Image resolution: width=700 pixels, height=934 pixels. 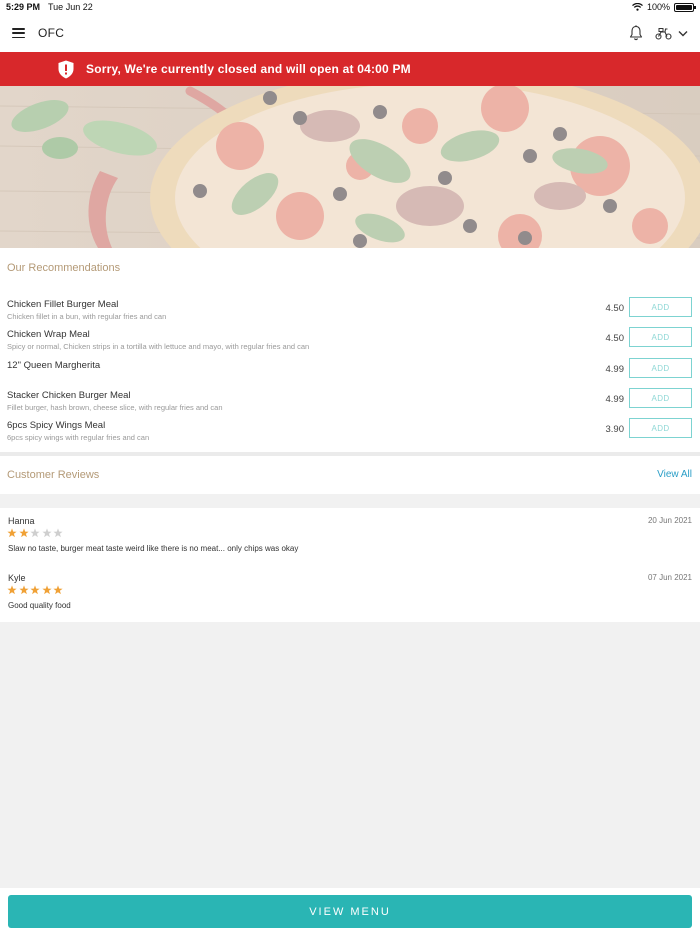 I want to click on view-menu-button: VIEW MENU, so click(x=350, y=911).